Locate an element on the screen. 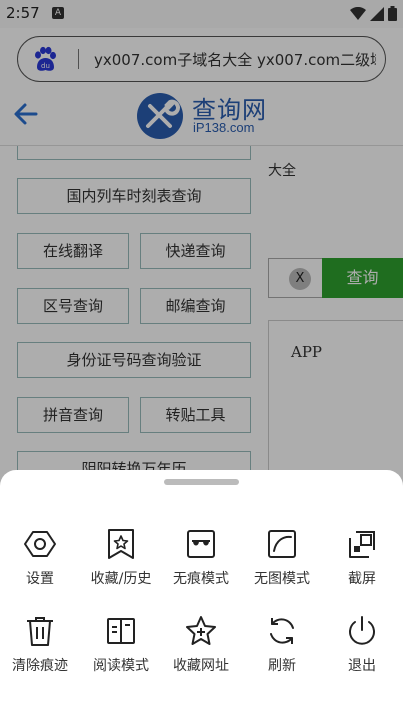  menu-item-exit: 退出 is located at coordinates (362, 648).